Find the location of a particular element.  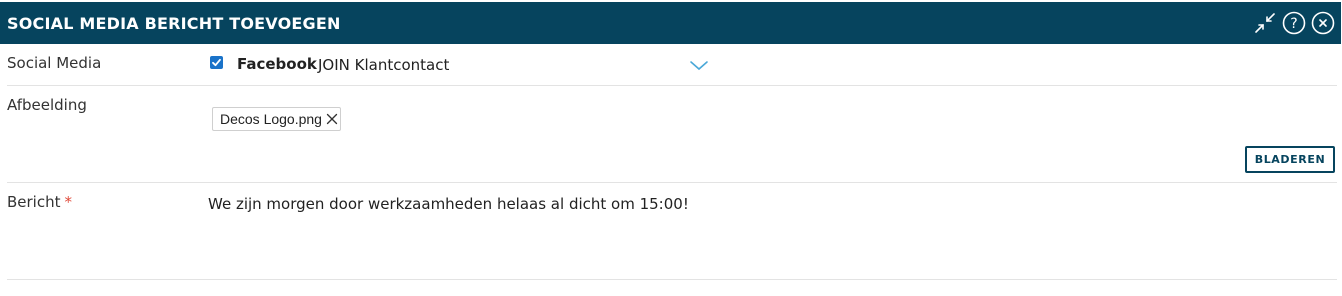

dialog-titlebar: SOCIAL MEDIA BERICHT TOEVOEGEN ? is located at coordinates (670, 23).